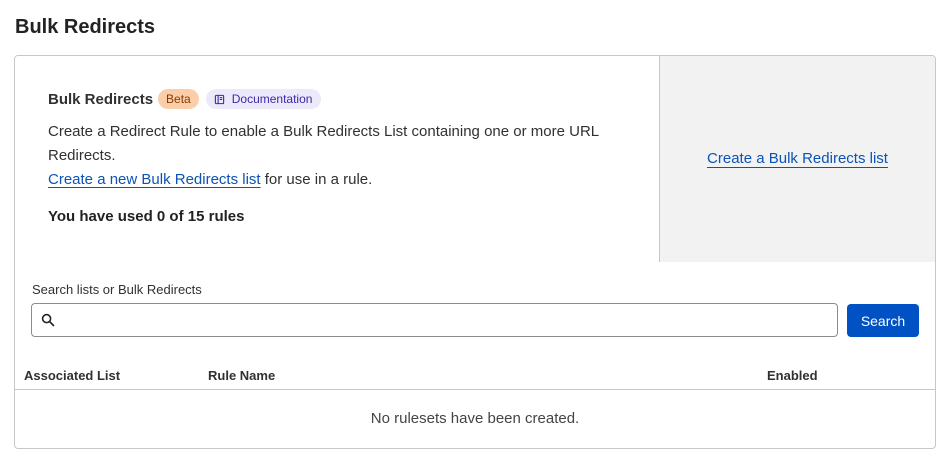  I want to click on side-pane: Create a Bulk Redirects list, so click(797, 159).